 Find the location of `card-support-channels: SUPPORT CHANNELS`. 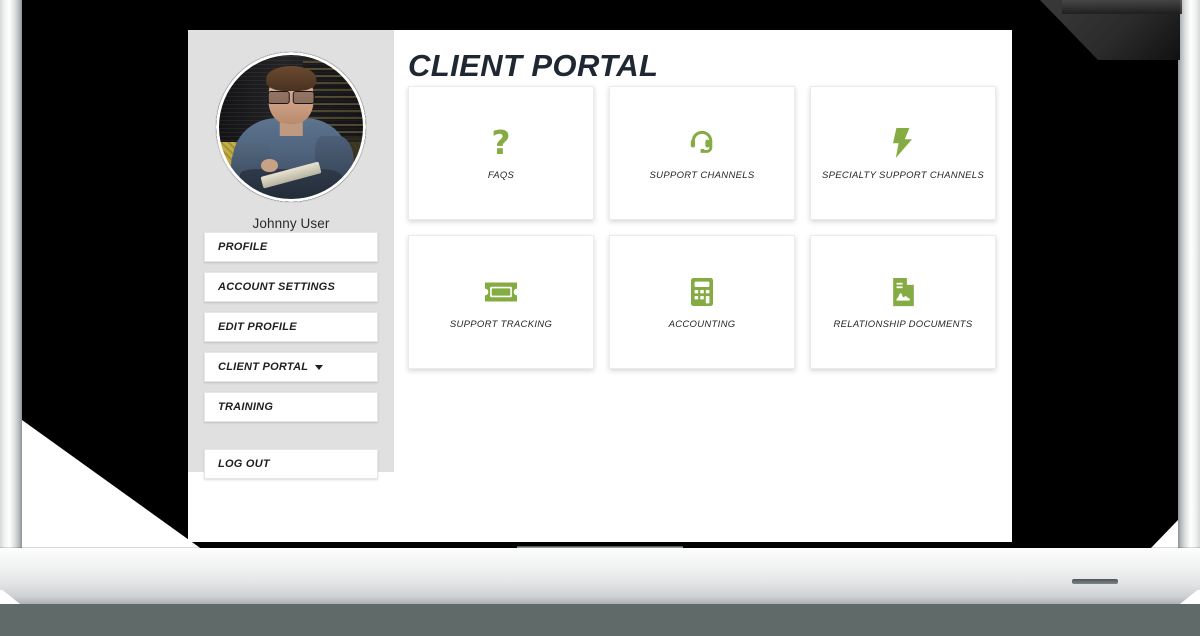

card-support-channels: SUPPORT CHANNELS is located at coordinates (702, 153).